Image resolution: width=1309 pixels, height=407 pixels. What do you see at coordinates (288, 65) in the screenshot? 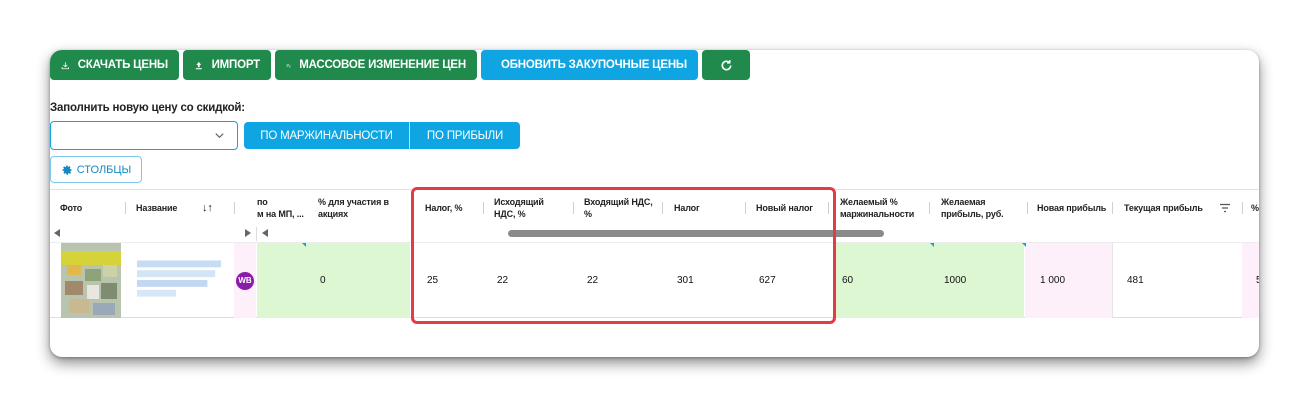
I see `edit-list-icon` at bounding box center [288, 65].